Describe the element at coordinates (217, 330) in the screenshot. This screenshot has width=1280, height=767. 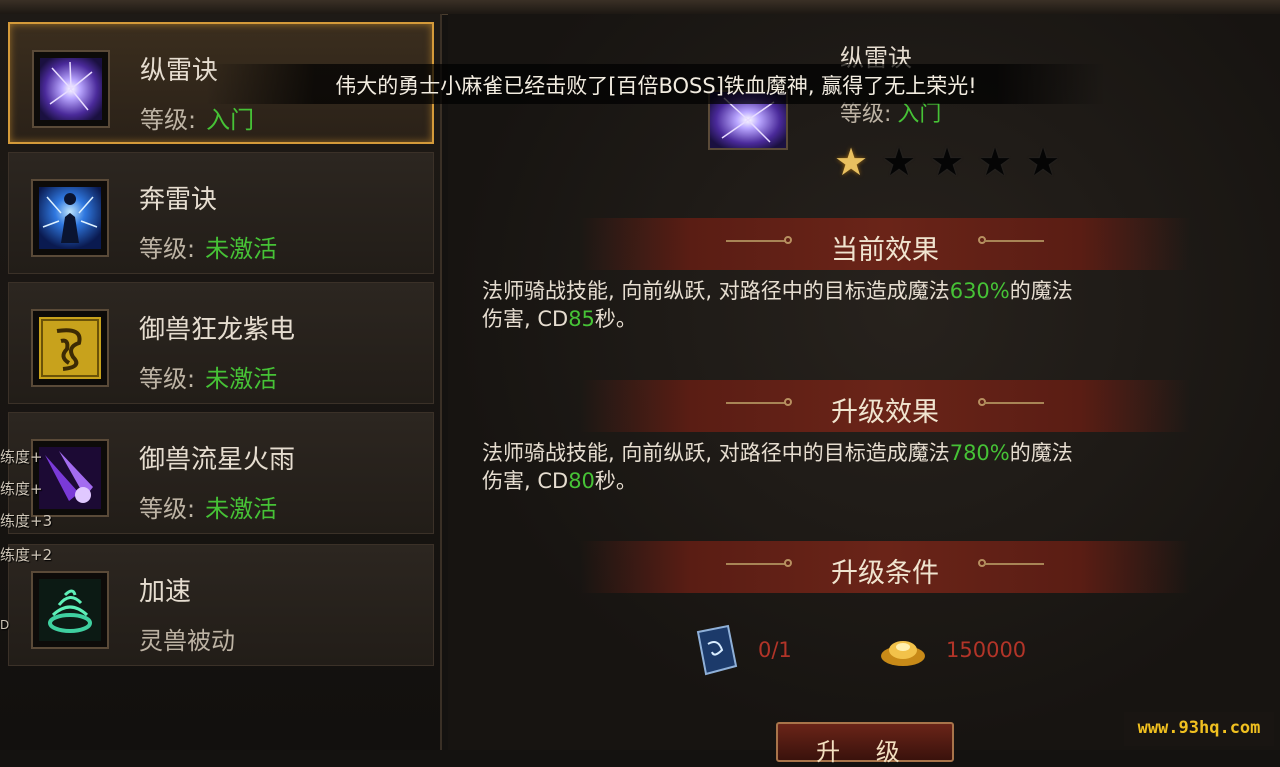
I see `skill-name: 御兽狂龙紫电` at that location.